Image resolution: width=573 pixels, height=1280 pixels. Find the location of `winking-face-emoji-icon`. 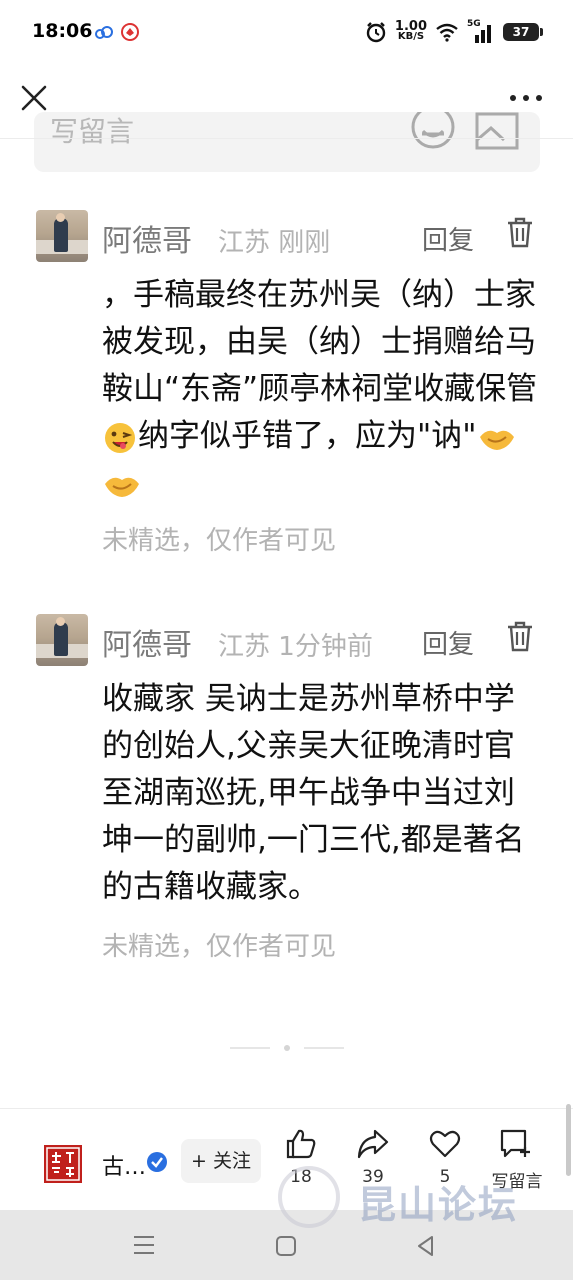

winking-face-emoji-icon is located at coordinates (120, 437).